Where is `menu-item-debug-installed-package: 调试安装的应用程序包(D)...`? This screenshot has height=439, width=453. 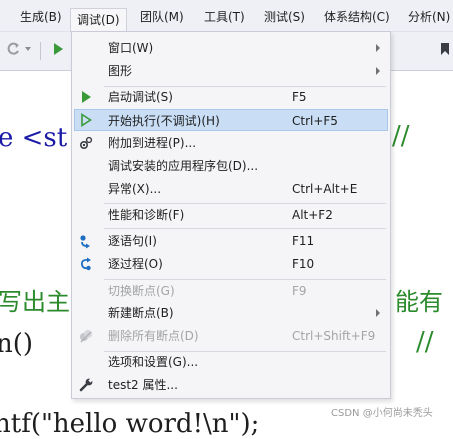 menu-item-debug-installed-package: 调试安装的应用程序包(D)... is located at coordinates (231, 166).